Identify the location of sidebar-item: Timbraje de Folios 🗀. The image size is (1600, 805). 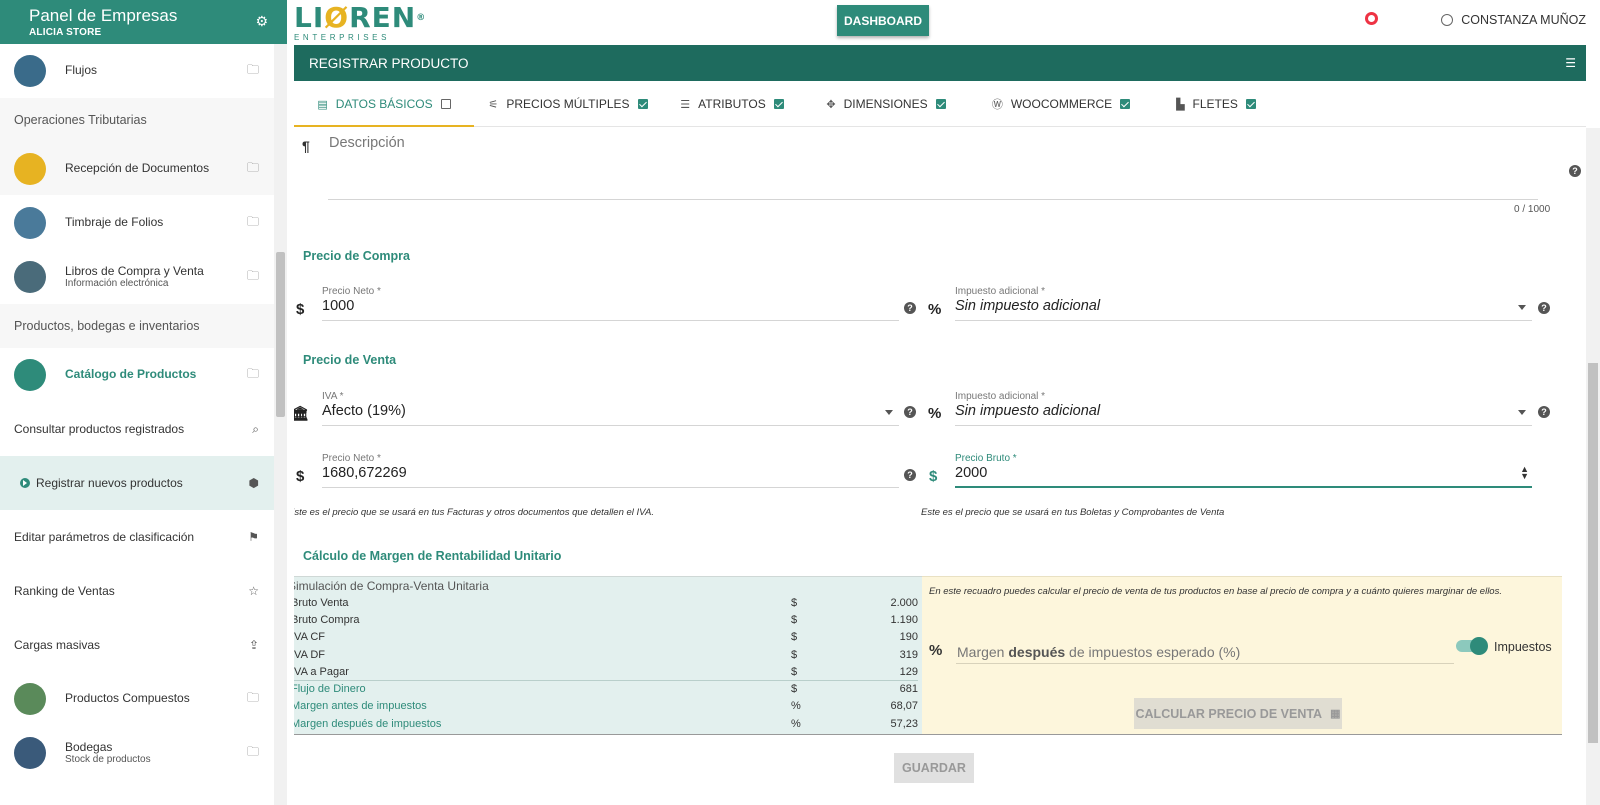
(139, 223).